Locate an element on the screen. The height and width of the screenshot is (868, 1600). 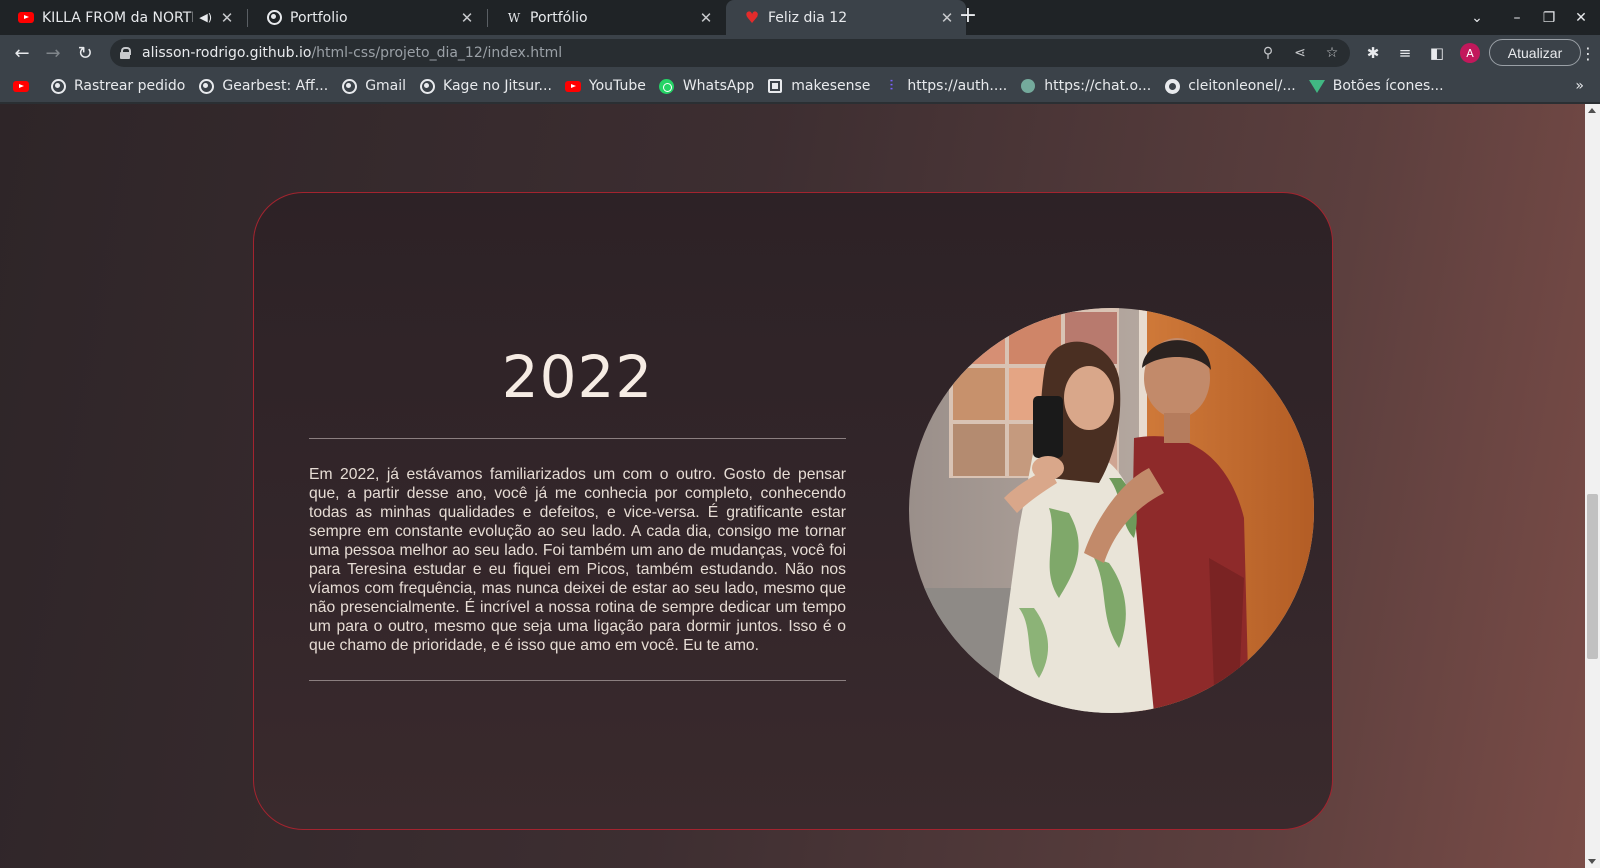
chatgpt-icon is located at coordinates (1028, 86).